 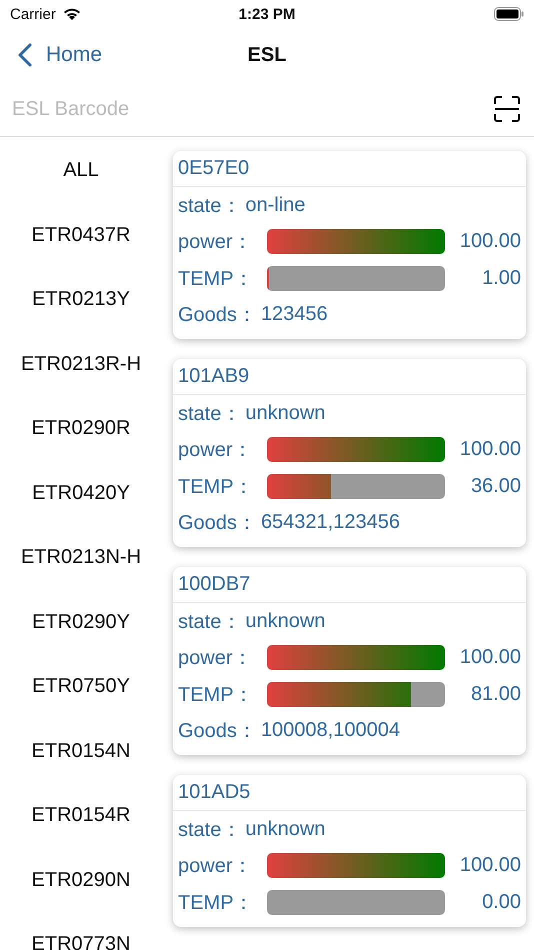 What do you see at coordinates (507, 109) in the screenshot?
I see `scan-icon` at bounding box center [507, 109].